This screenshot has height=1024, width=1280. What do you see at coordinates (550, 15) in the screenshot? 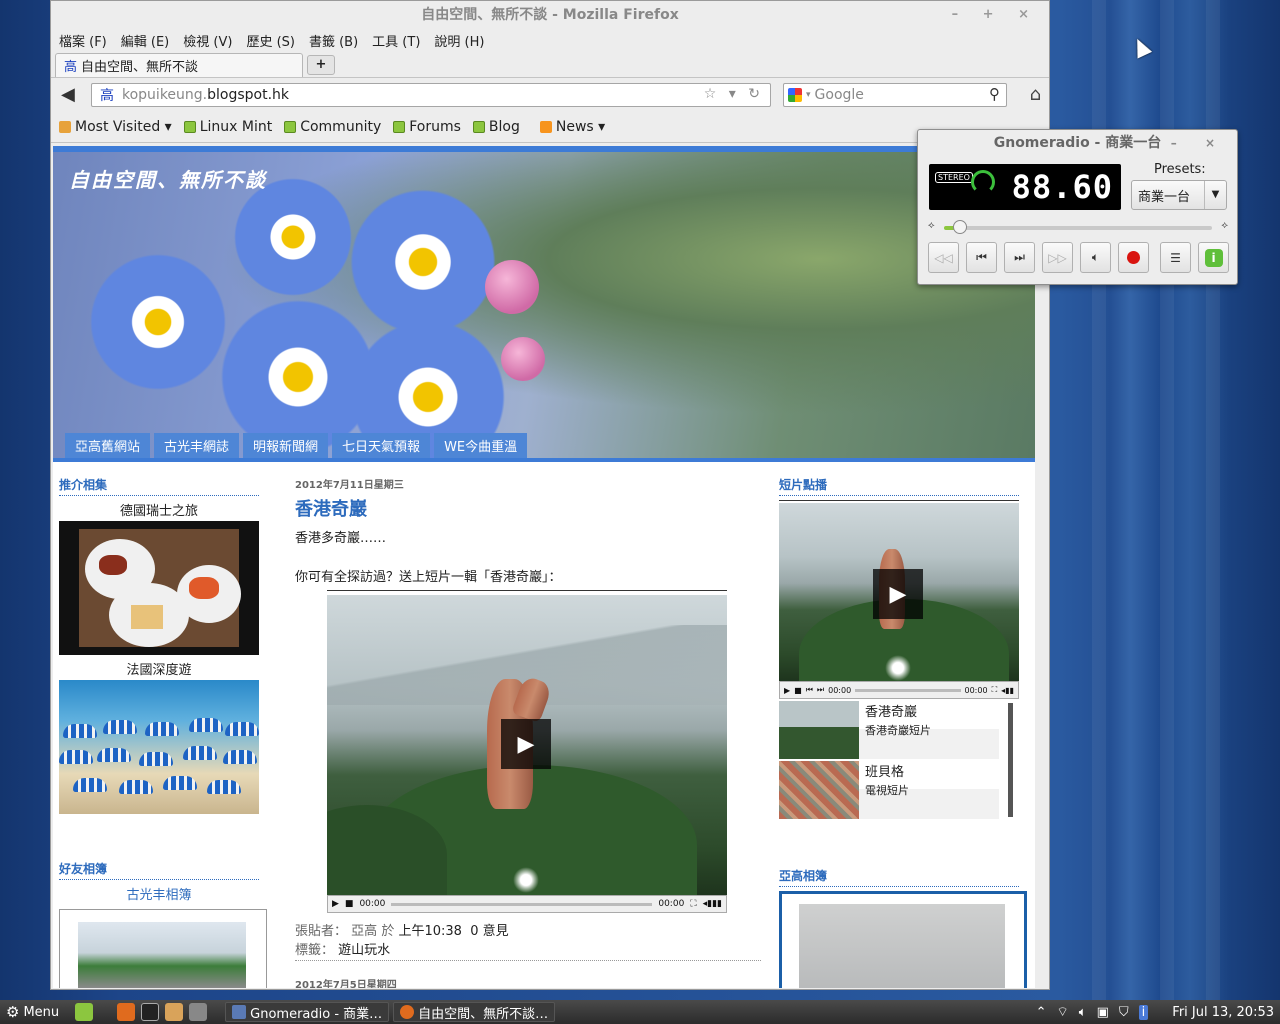
I see `window-titlebar: 自由空間、無所不談 - Mozilla Firefox – + ×` at bounding box center [550, 15].